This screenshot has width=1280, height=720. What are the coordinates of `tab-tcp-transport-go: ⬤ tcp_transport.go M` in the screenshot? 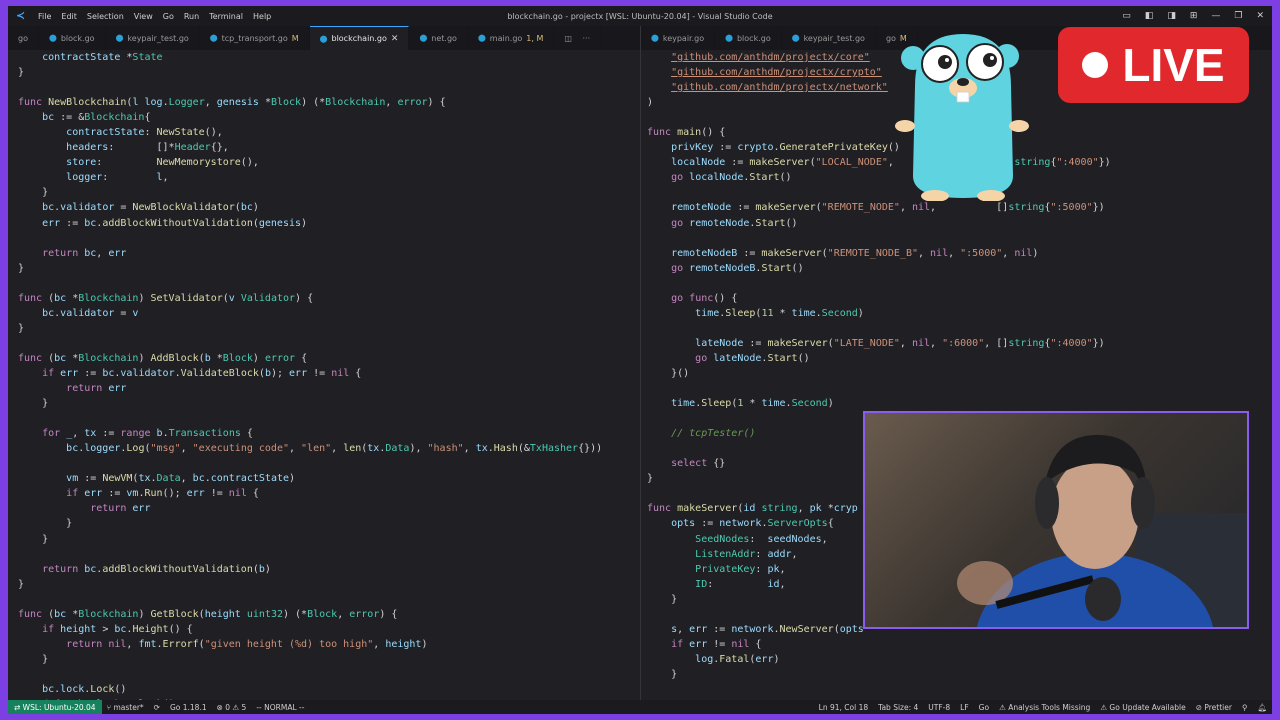 It's located at (255, 38).